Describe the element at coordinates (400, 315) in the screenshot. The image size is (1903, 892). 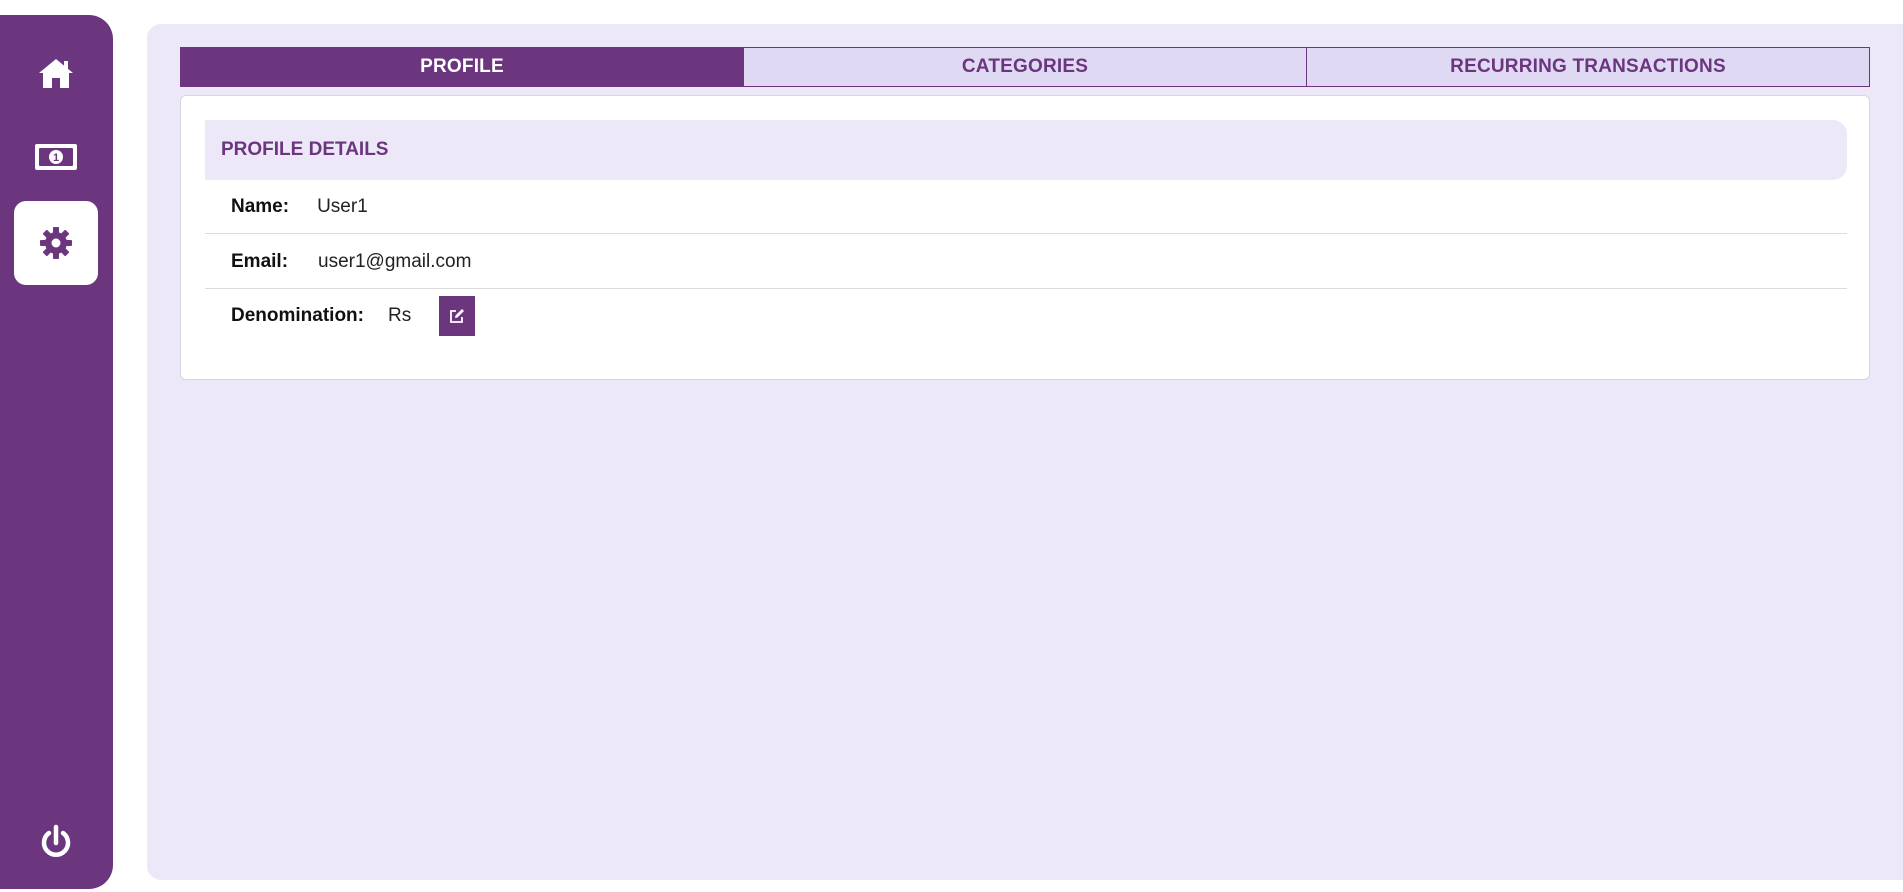
I see `denomination-value: Rs` at that location.